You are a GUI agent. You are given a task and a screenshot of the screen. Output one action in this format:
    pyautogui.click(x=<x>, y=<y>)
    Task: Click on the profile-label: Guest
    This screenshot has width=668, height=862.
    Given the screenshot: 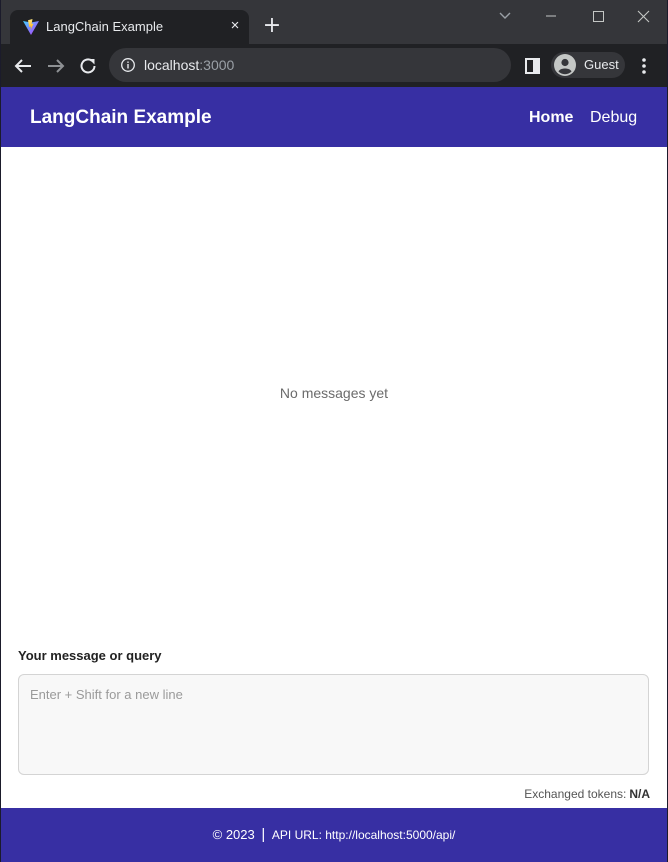 What is the action you would take?
    pyautogui.click(x=601, y=64)
    